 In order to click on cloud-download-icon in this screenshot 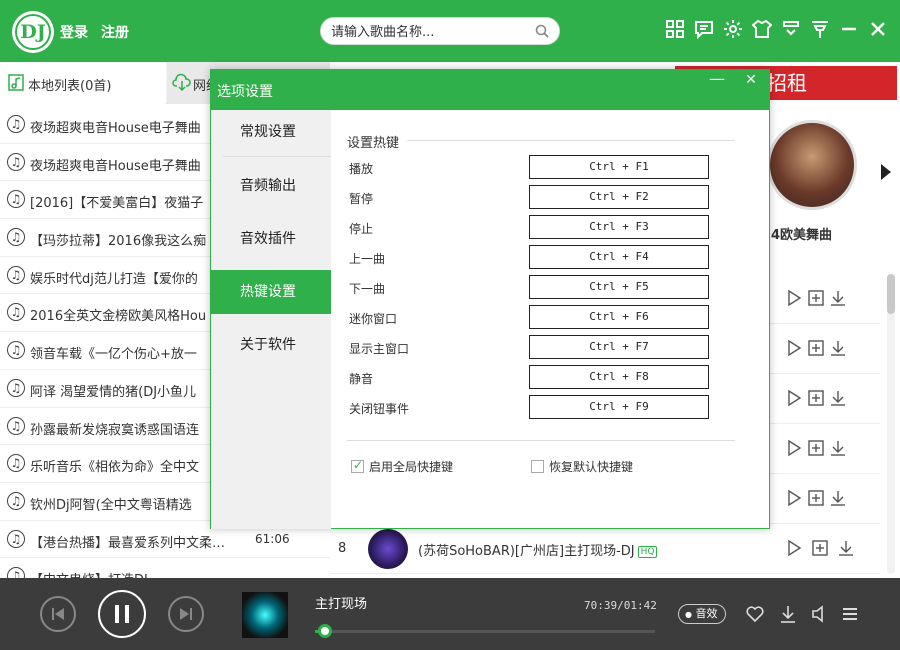, I will do `click(182, 84)`.